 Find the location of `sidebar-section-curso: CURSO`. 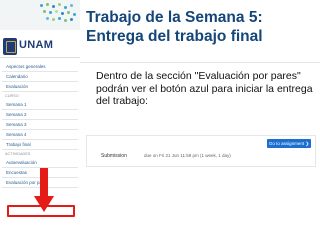

sidebar-section-curso: CURSO is located at coordinates (12, 96).